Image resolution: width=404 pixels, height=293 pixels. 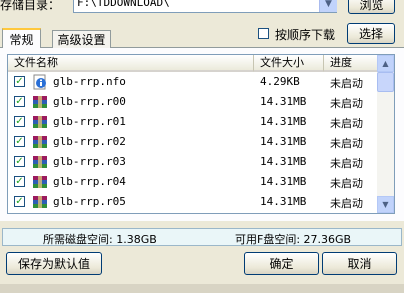 What do you see at coordinates (89, 201) in the screenshot?
I see `file-name: glb-rrp.r05` at bounding box center [89, 201].